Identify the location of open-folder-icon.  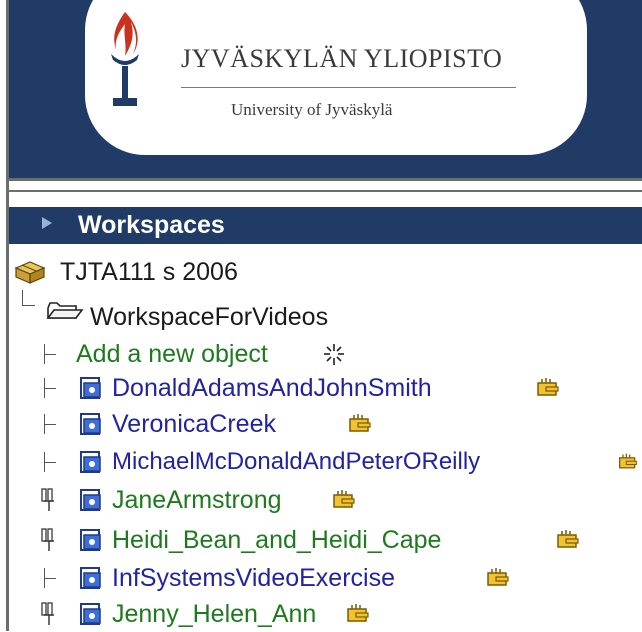
(65, 311).